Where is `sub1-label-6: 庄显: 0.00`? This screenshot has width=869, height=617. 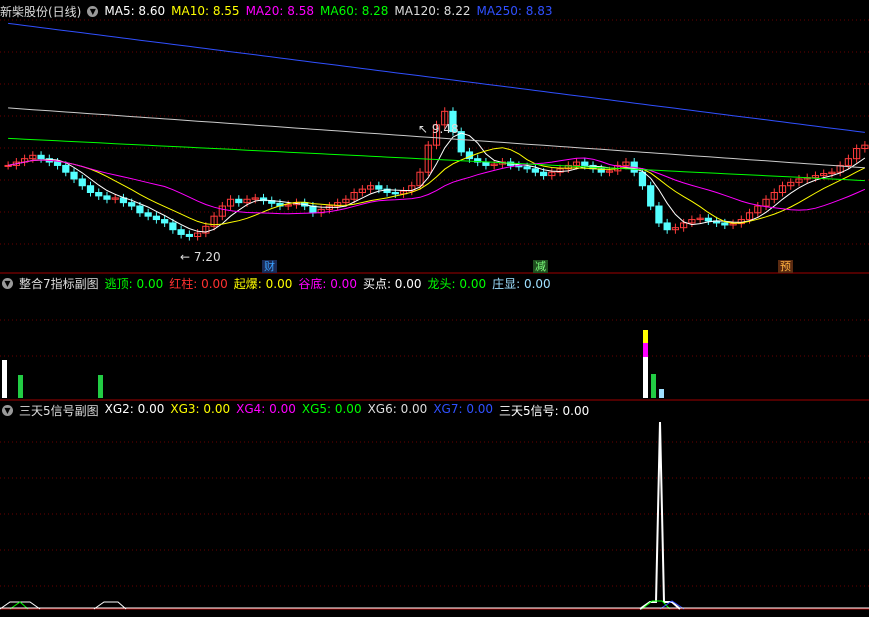 sub1-label-6: 庄显: 0.00 is located at coordinates (521, 283).